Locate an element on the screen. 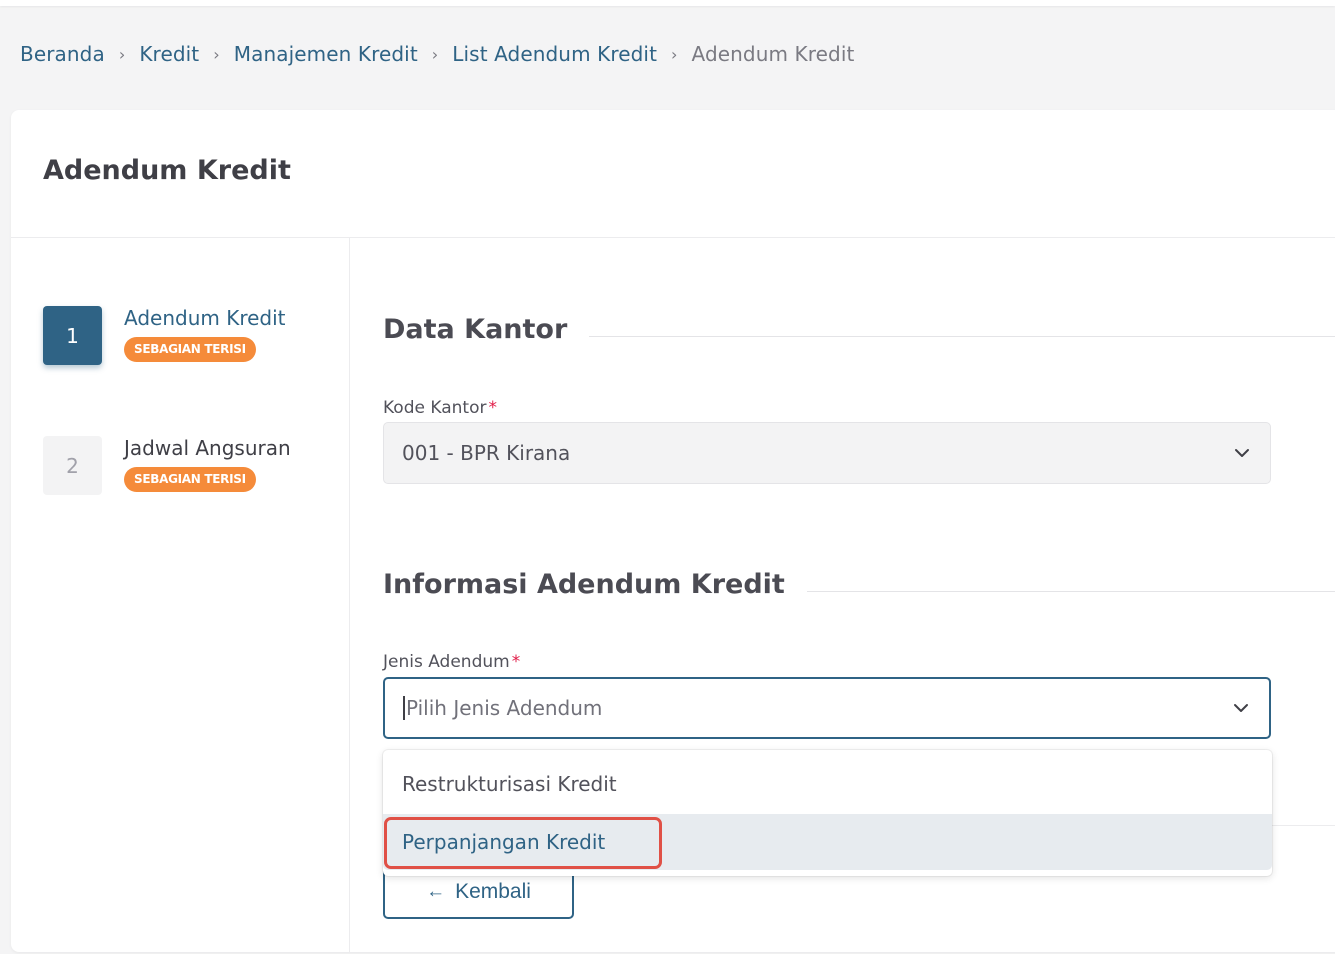  breadcrumb-manajemen-kredit: Manajemen Kredit is located at coordinates (326, 54).